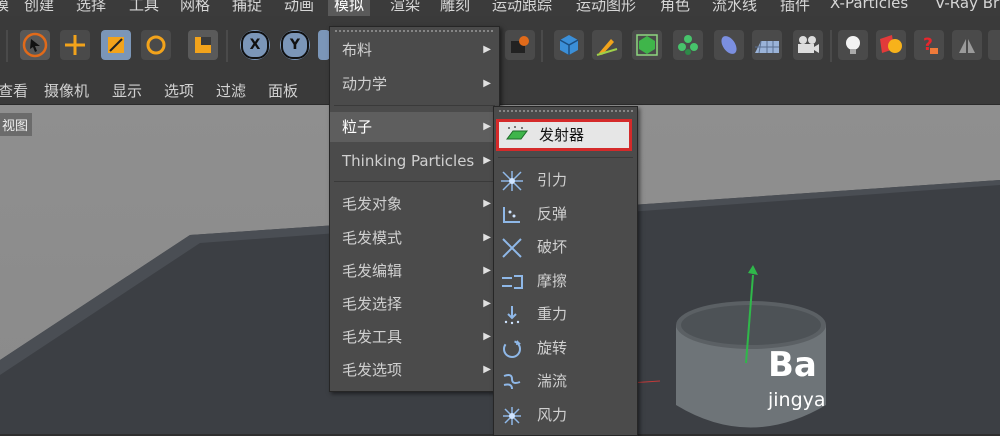 Image resolution: width=1000 pixels, height=436 pixels. What do you see at coordinates (414, 84) in the screenshot?
I see `menu-item-dynamics: 动力学 ▶` at bounding box center [414, 84].